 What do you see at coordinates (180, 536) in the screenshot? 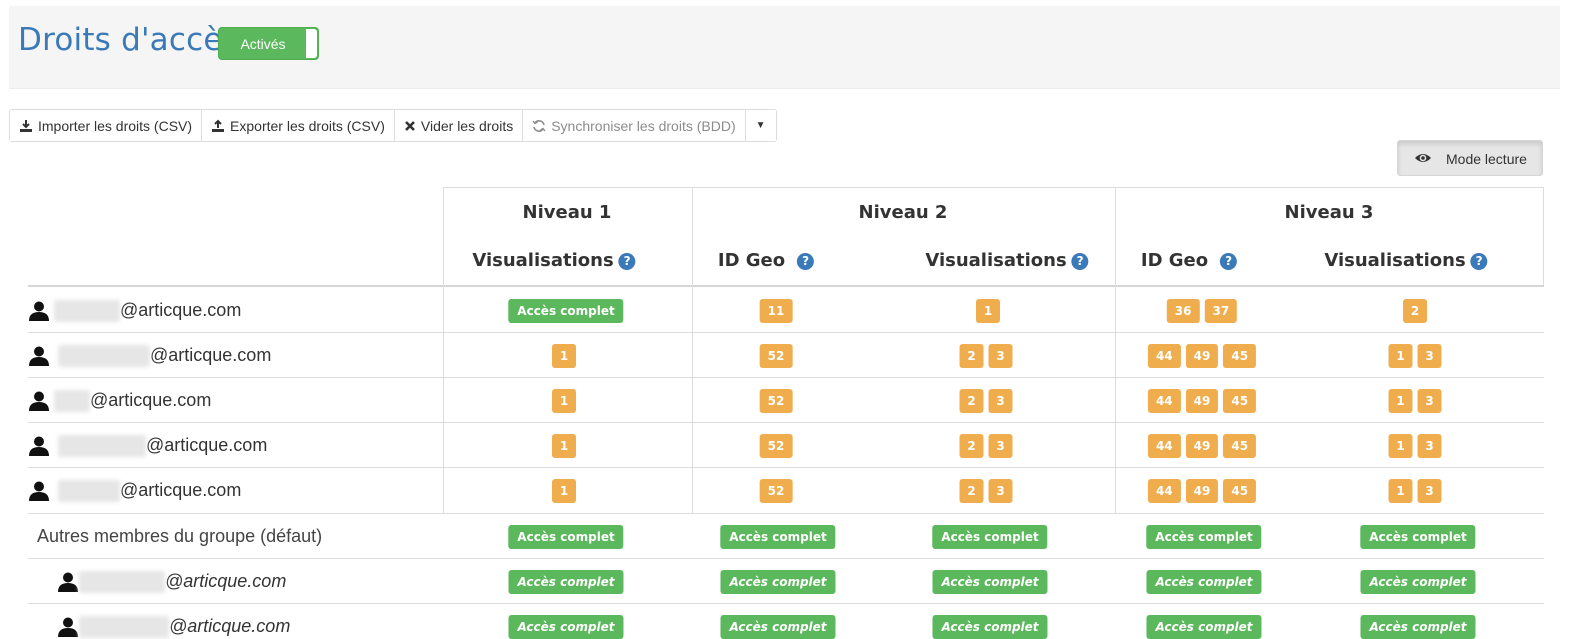
I see `group-default-label: Autres membres du groupe (défaut)` at bounding box center [180, 536].